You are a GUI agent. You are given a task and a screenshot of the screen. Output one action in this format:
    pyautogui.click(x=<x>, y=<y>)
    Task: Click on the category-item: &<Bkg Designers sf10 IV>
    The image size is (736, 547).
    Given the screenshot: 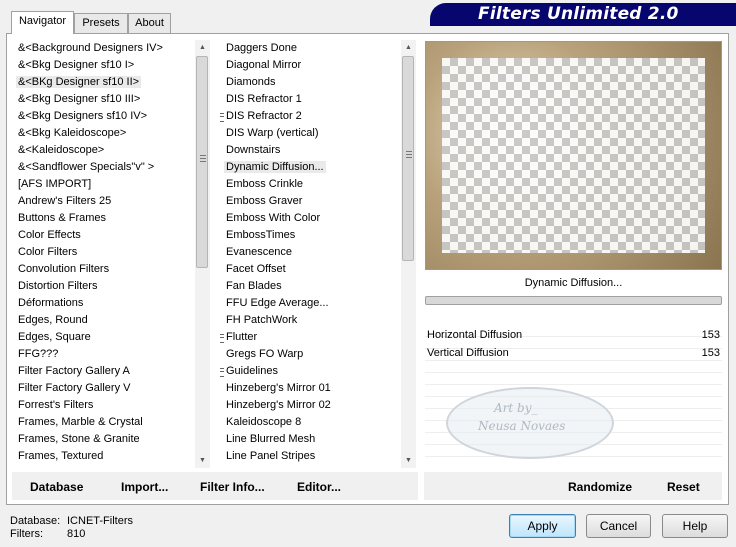 What is the action you would take?
    pyautogui.click(x=103, y=116)
    